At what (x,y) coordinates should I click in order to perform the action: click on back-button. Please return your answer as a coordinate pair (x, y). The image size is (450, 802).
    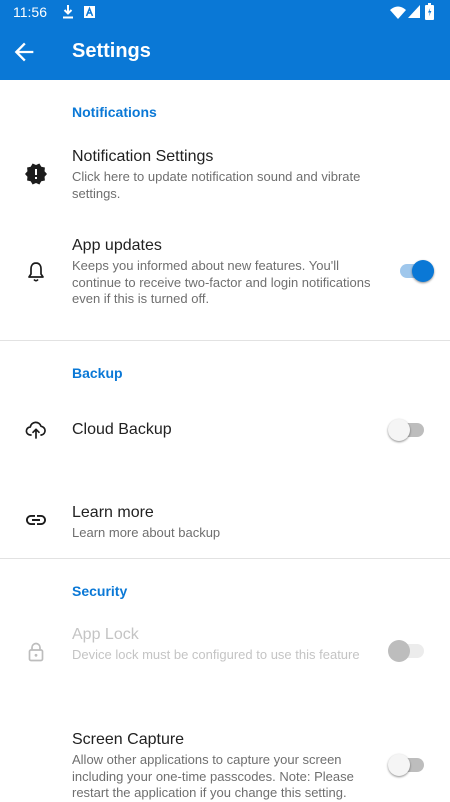
    Looking at the image, I should click on (24, 52).